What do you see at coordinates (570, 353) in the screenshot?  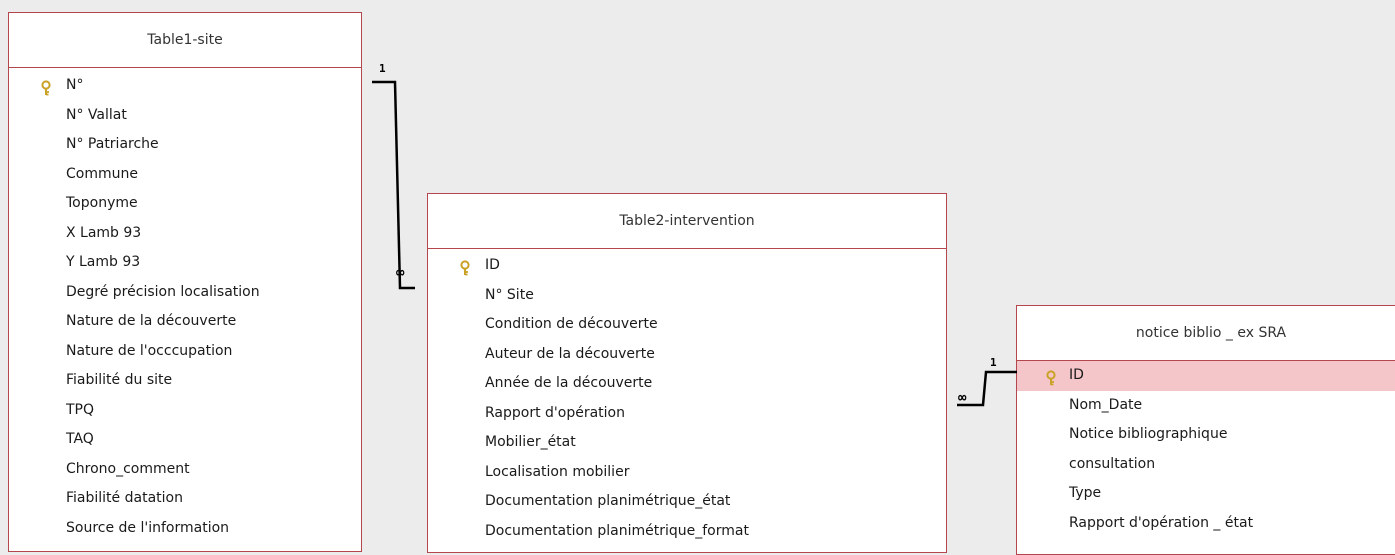 I see `field-label: Auteur de la découverte` at bounding box center [570, 353].